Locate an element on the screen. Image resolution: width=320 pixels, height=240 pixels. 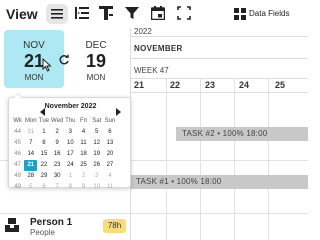
fullscreen-icon is located at coordinates (184, 13).